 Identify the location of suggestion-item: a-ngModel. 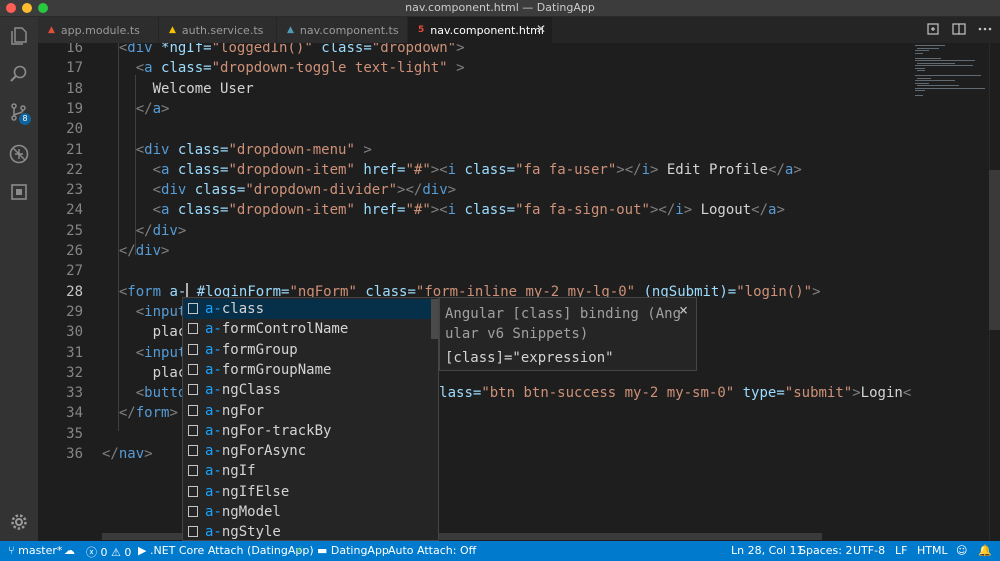
(310, 512).